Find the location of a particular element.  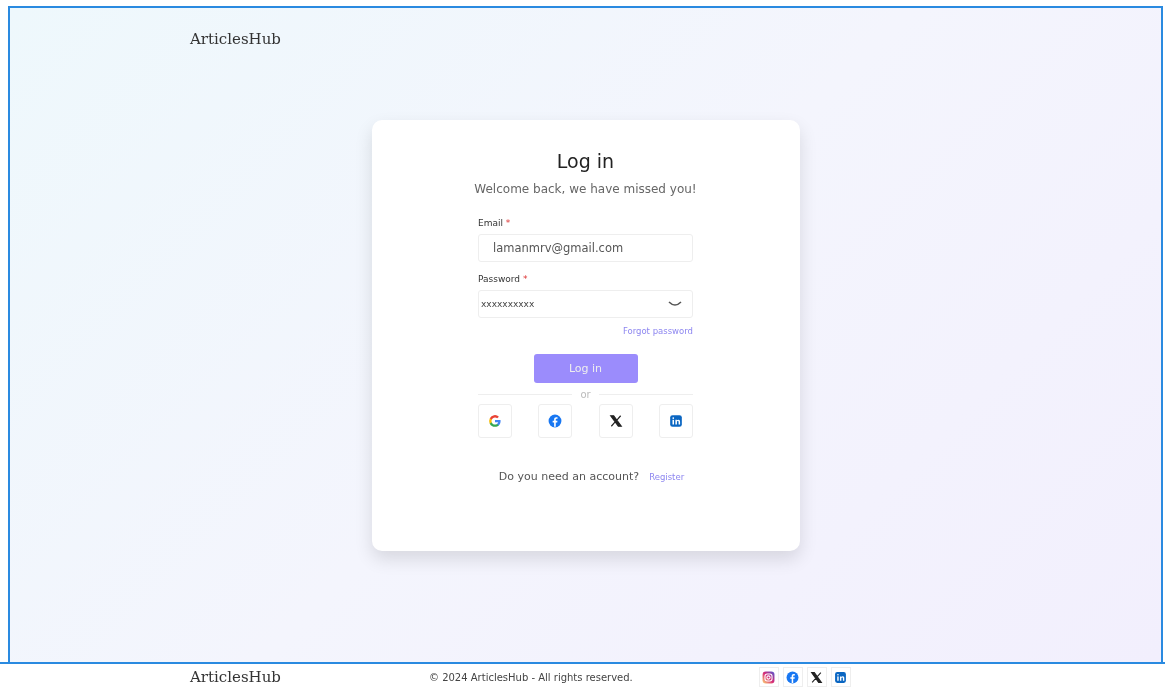

google-login-button is located at coordinates (495, 421).